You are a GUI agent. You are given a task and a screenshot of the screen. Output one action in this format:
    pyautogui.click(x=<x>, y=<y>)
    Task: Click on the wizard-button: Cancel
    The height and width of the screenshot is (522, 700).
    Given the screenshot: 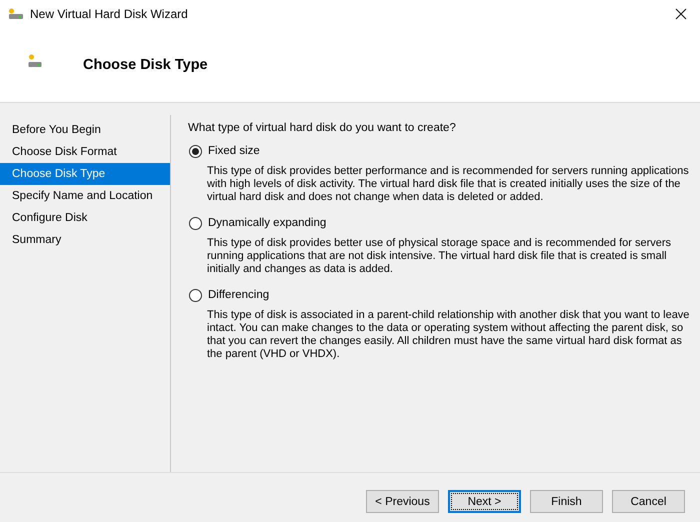 What is the action you would take?
    pyautogui.click(x=648, y=501)
    